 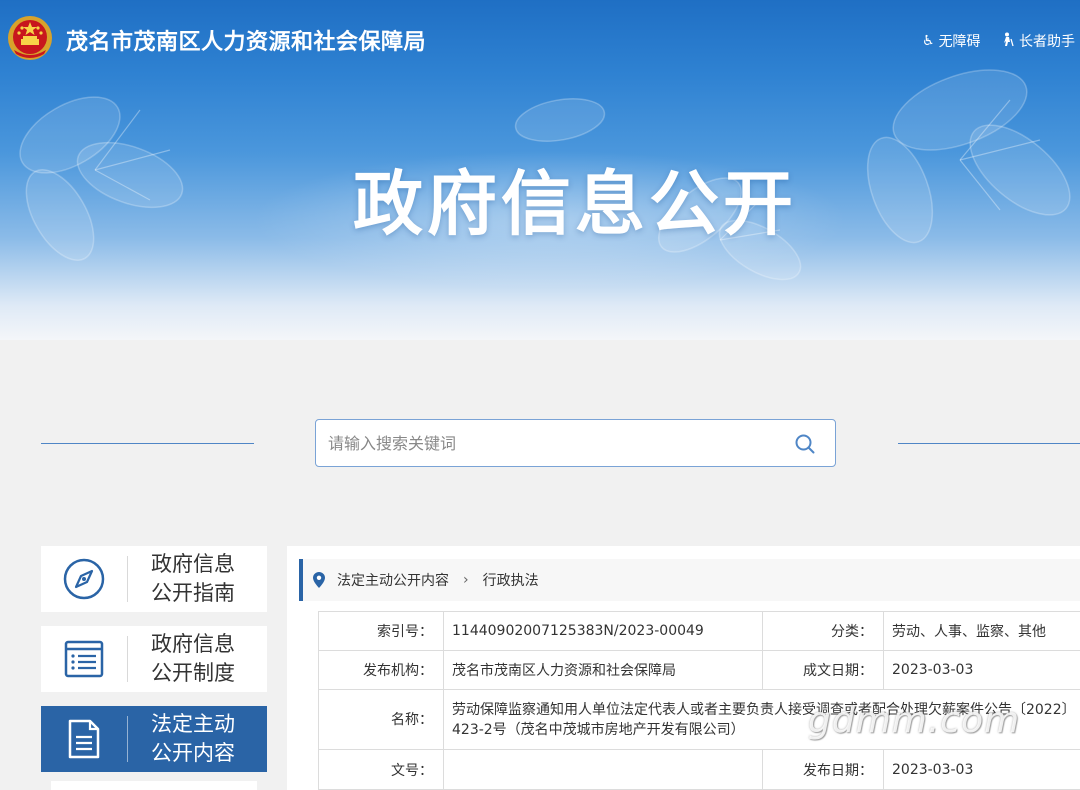 I want to click on doc-no-value, so click(x=603, y=769).